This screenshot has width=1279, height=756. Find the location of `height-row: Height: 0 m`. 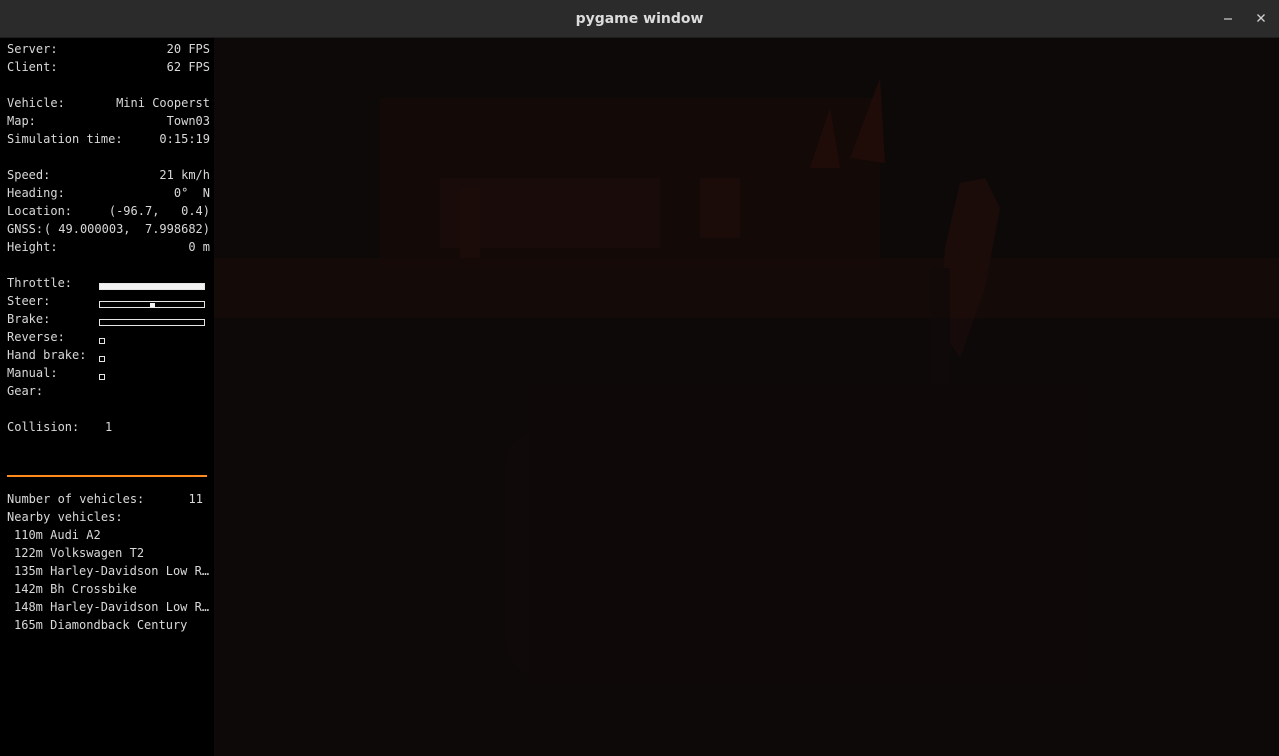

height-row: Height: 0 m is located at coordinates (108, 247).